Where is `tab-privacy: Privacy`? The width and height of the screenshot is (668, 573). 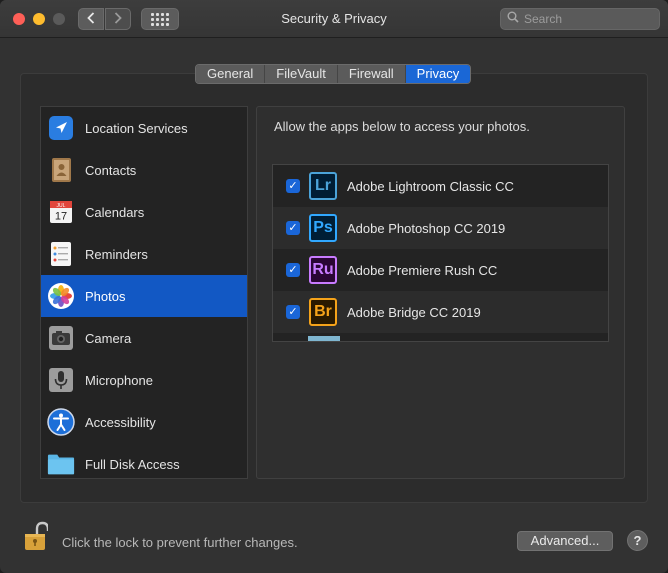 tab-privacy: Privacy is located at coordinates (438, 74).